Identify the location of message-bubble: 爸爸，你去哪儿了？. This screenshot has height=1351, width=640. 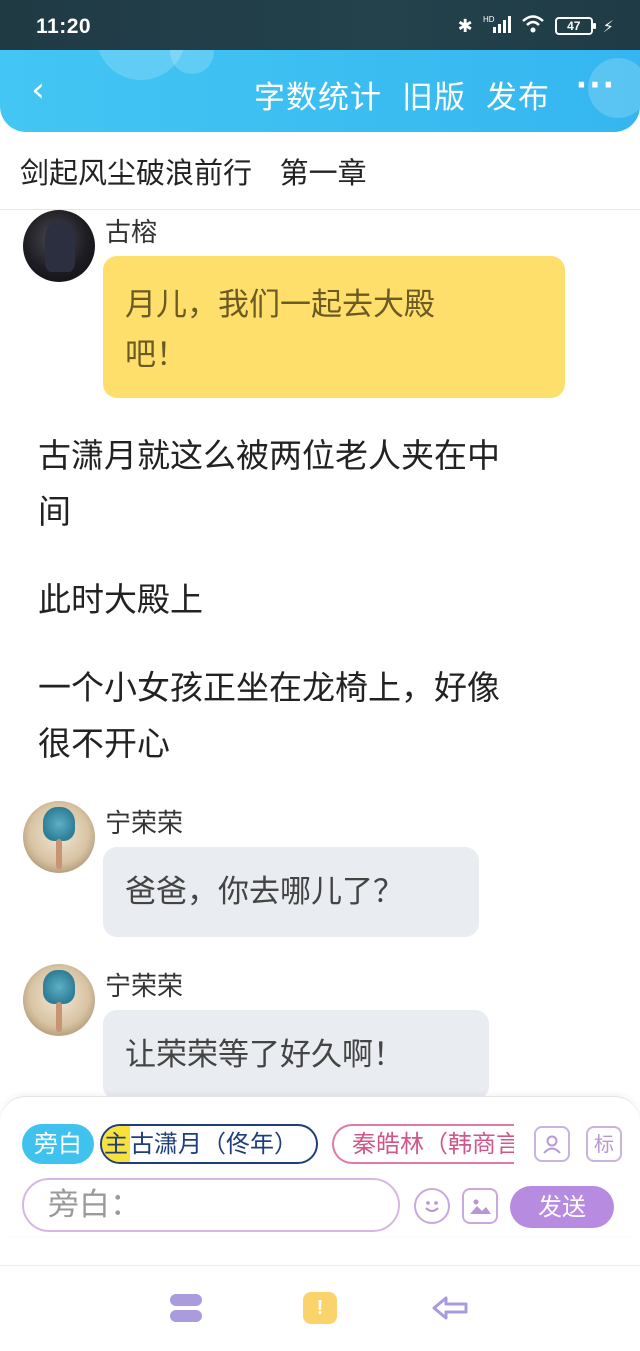
(291, 892).